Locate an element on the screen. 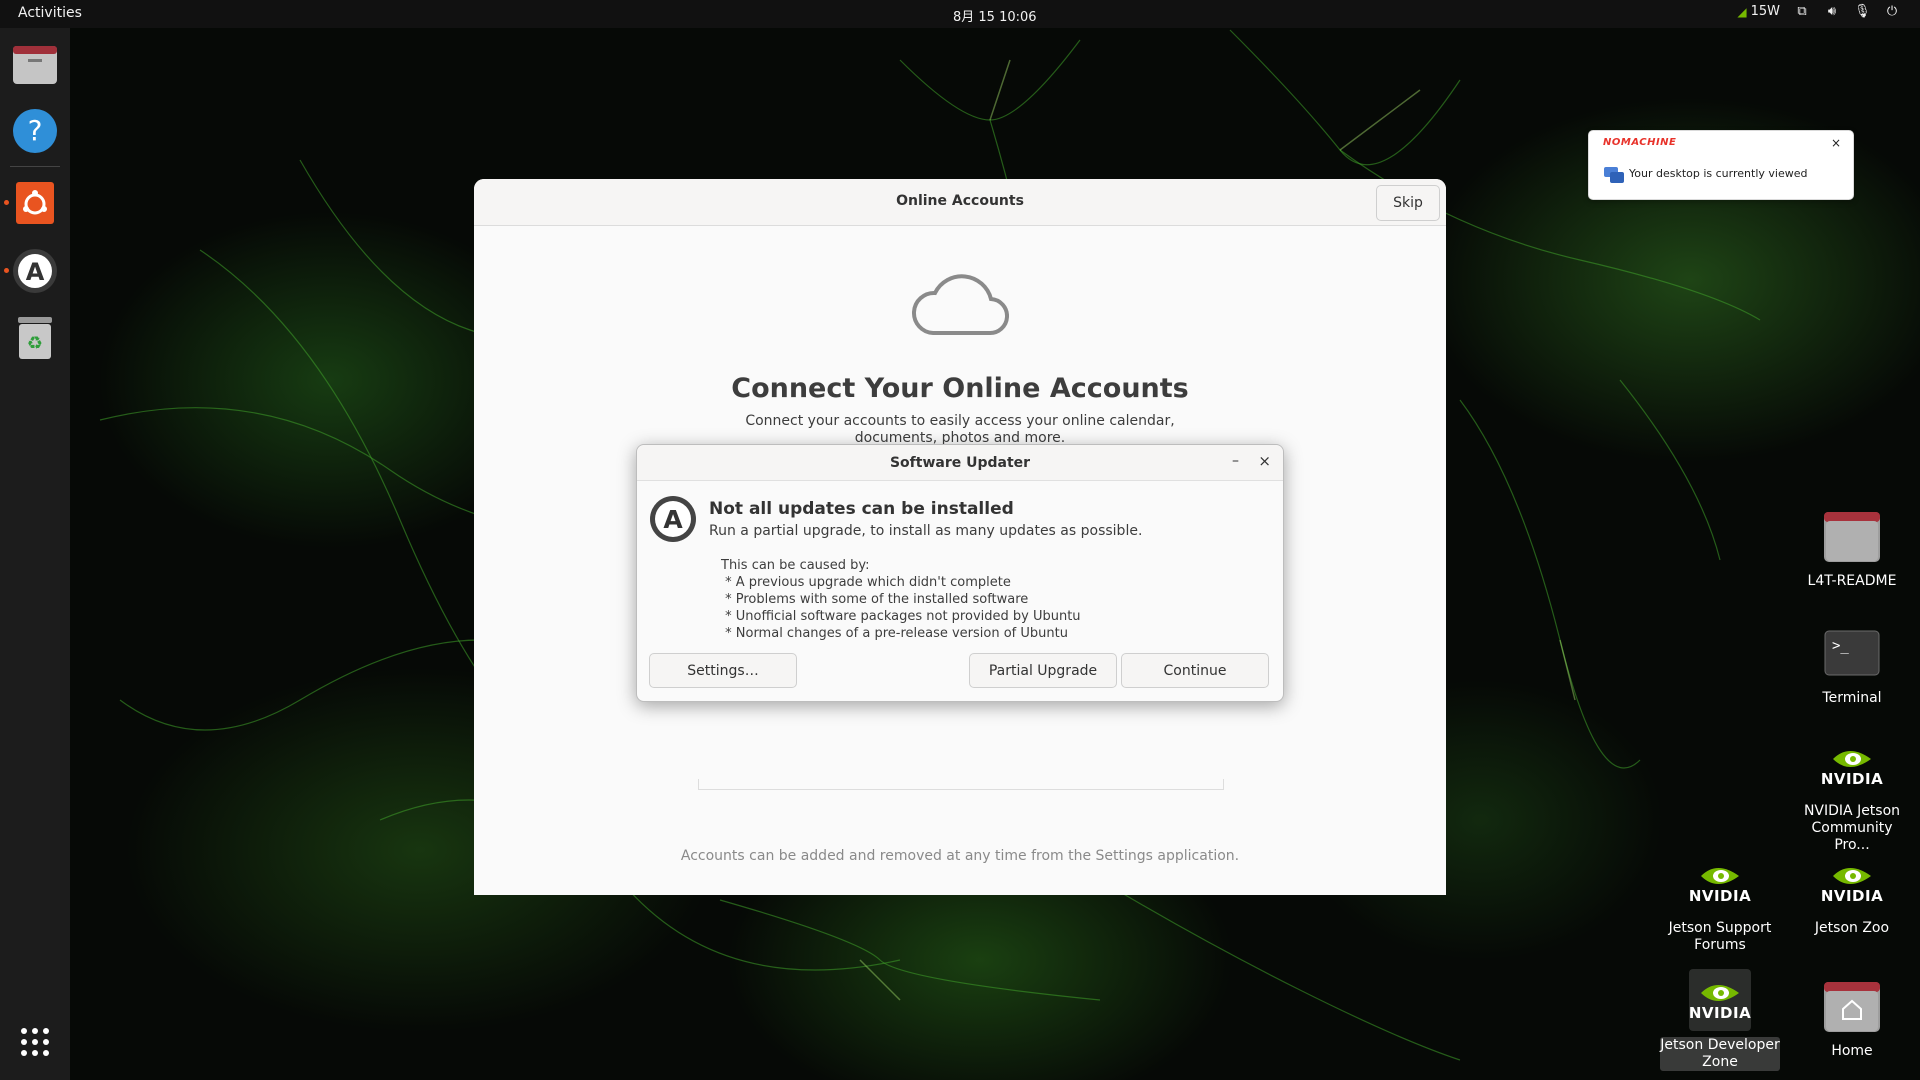 Image resolution: width=1920 pixels, height=1080 pixels. software-updater-header: Software Updater – × is located at coordinates (960, 463).